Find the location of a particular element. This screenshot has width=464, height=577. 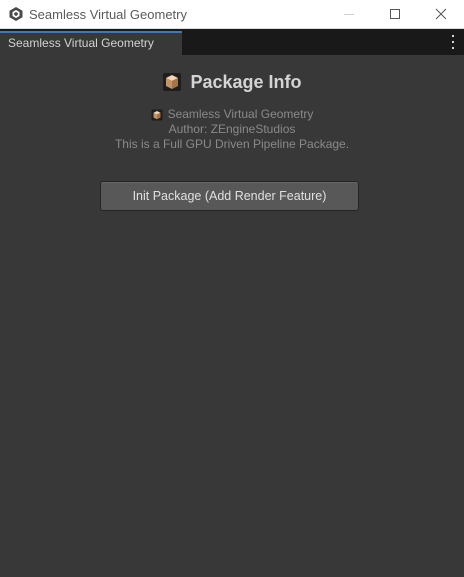

maximize-button is located at coordinates (395, 14).